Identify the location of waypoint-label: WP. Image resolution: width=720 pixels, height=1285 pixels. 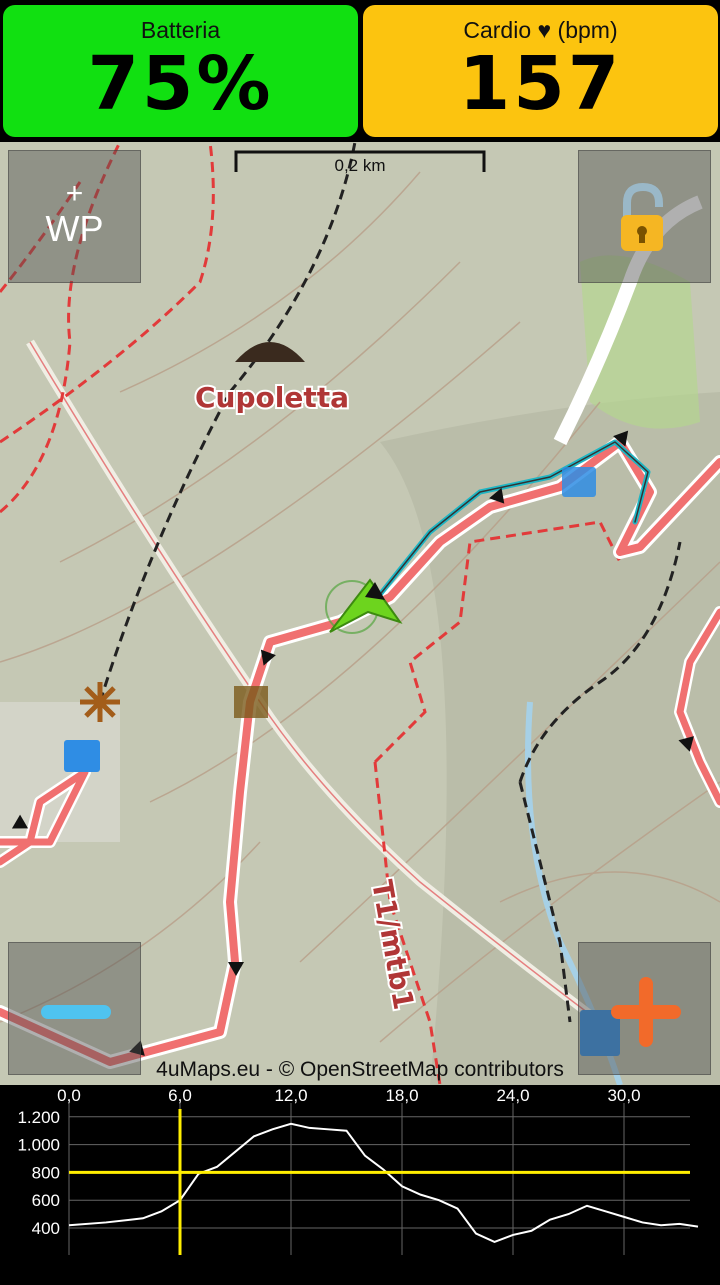
(74, 228).